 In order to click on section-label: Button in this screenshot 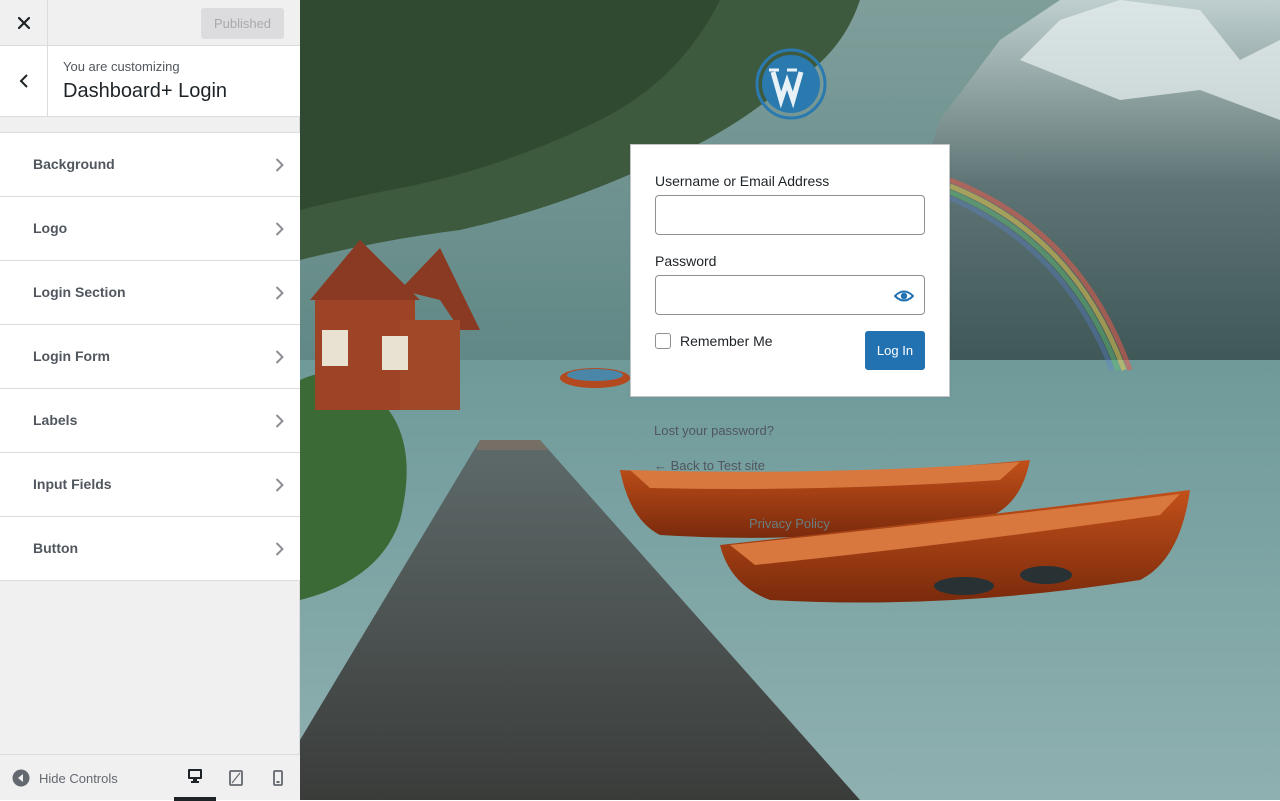, I will do `click(56, 548)`.